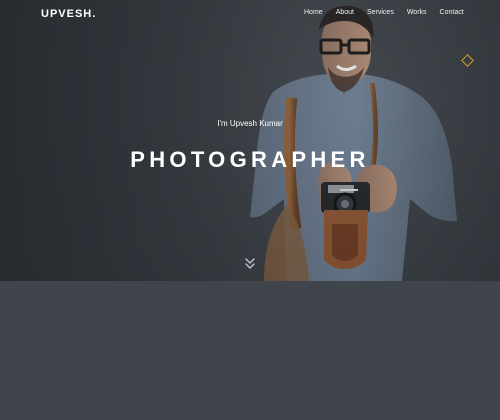 This screenshot has width=500, height=420. What do you see at coordinates (380, 12) in the screenshot?
I see `nav-services: Services` at bounding box center [380, 12].